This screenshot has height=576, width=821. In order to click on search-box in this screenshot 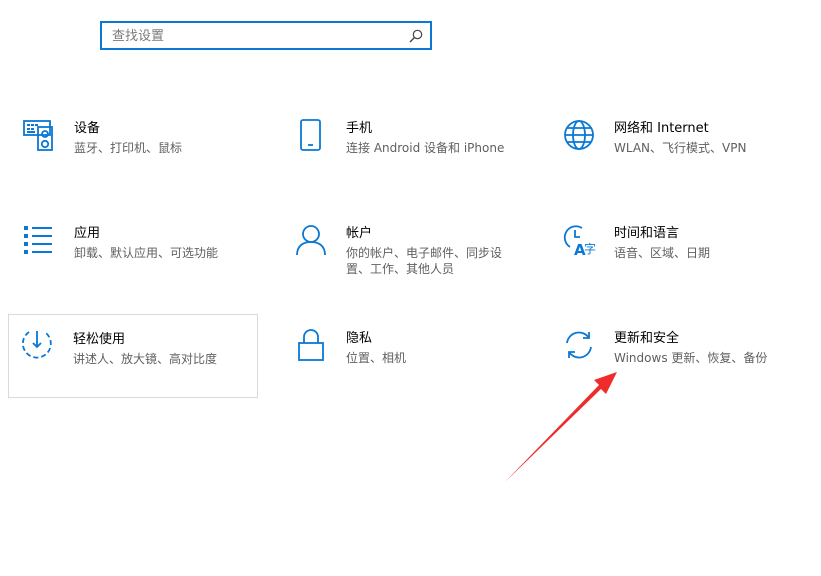, I will do `click(266, 35)`.